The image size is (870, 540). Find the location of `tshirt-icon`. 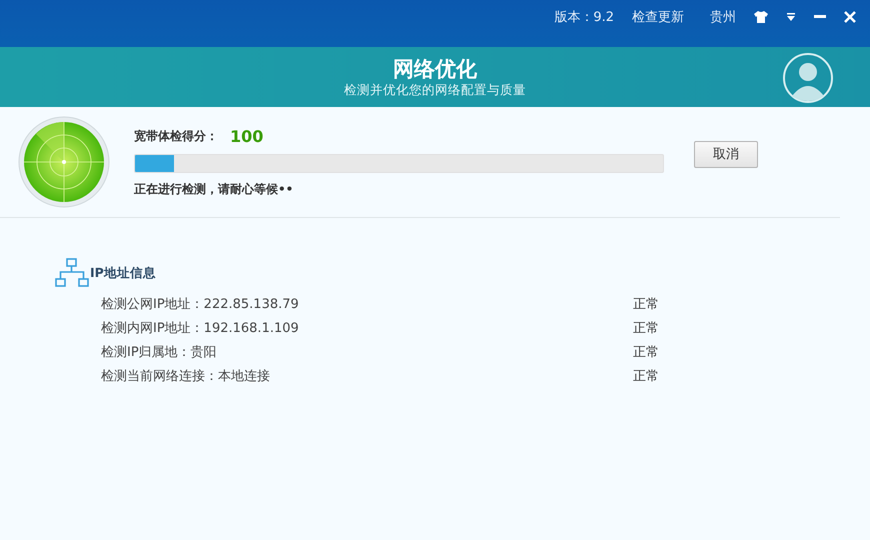

tshirt-icon is located at coordinates (761, 16).